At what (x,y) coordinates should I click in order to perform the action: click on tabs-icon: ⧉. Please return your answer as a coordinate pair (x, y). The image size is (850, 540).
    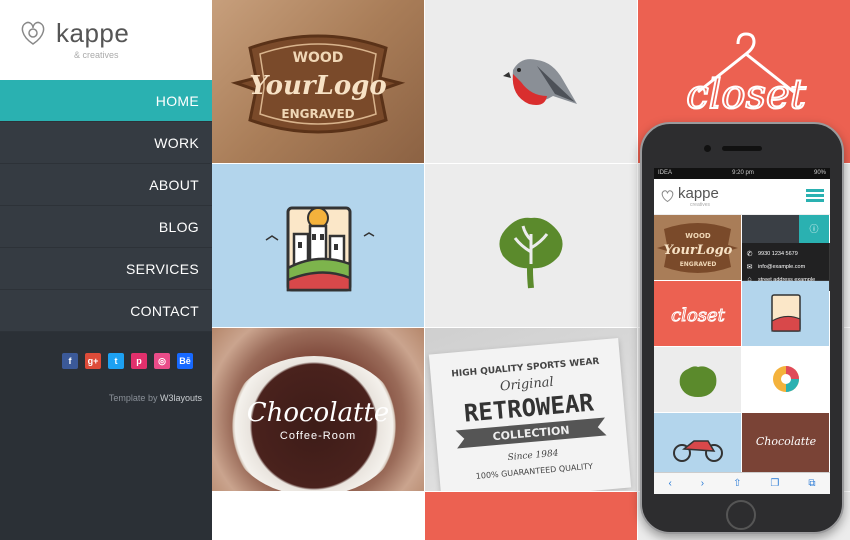
    Looking at the image, I should click on (811, 483).